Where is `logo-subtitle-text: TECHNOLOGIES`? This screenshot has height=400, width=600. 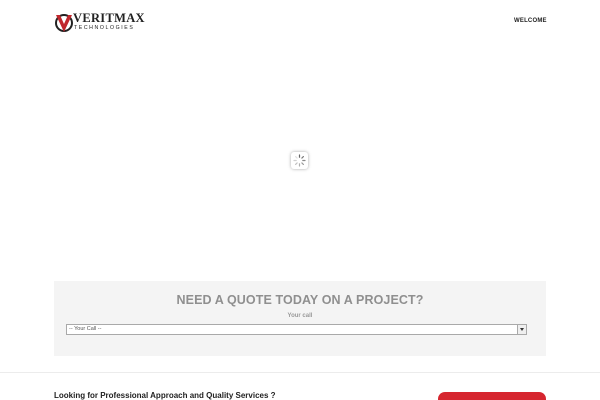 logo-subtitle-text: TECHNOLOGIES is located at coordinates (104, 28).